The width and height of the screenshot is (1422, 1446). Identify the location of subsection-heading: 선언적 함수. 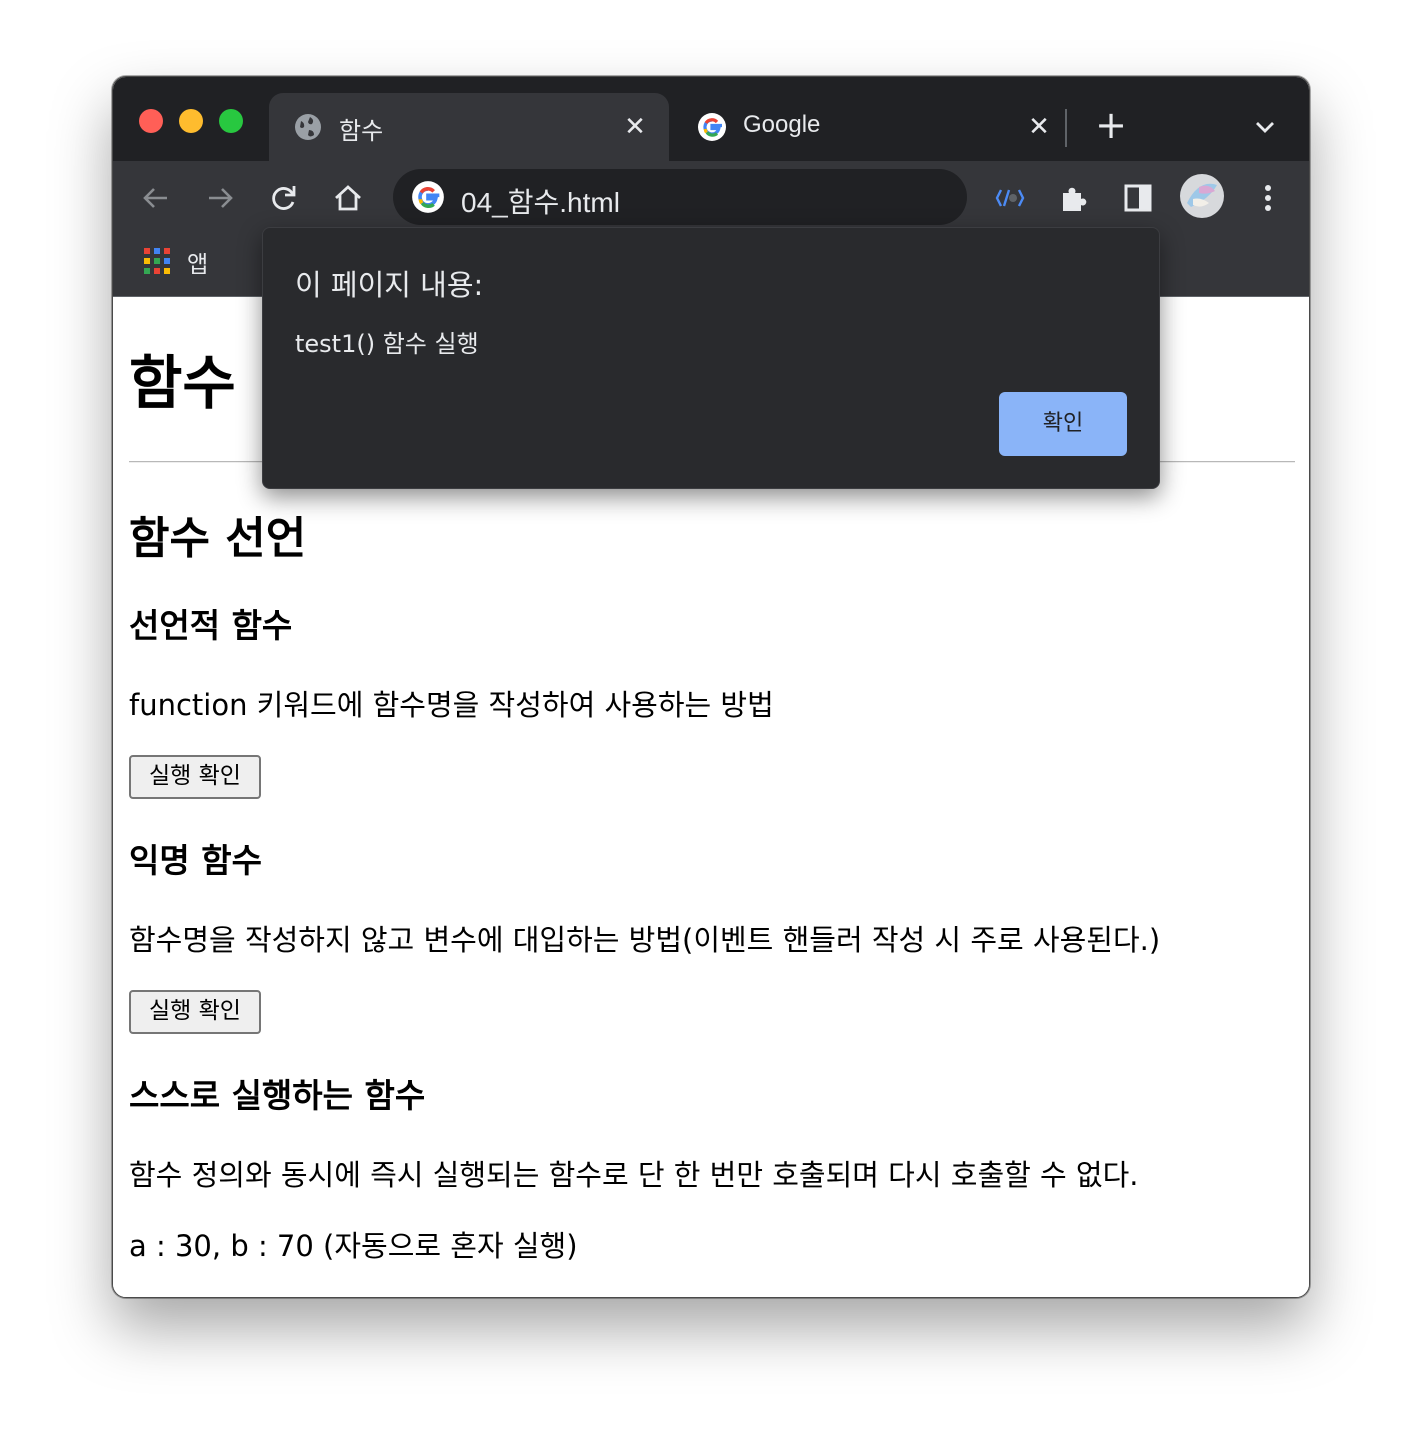
(211, 625).